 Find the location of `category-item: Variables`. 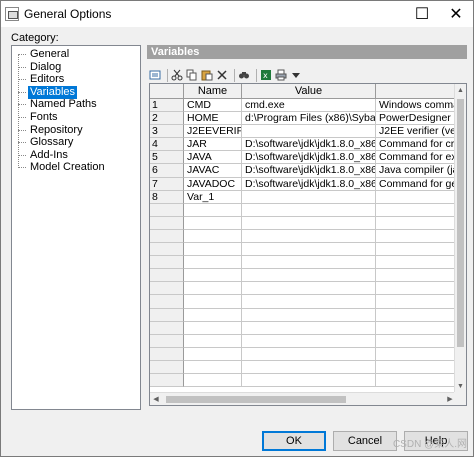

category-item: Variables is located at coordinates (45, 92).